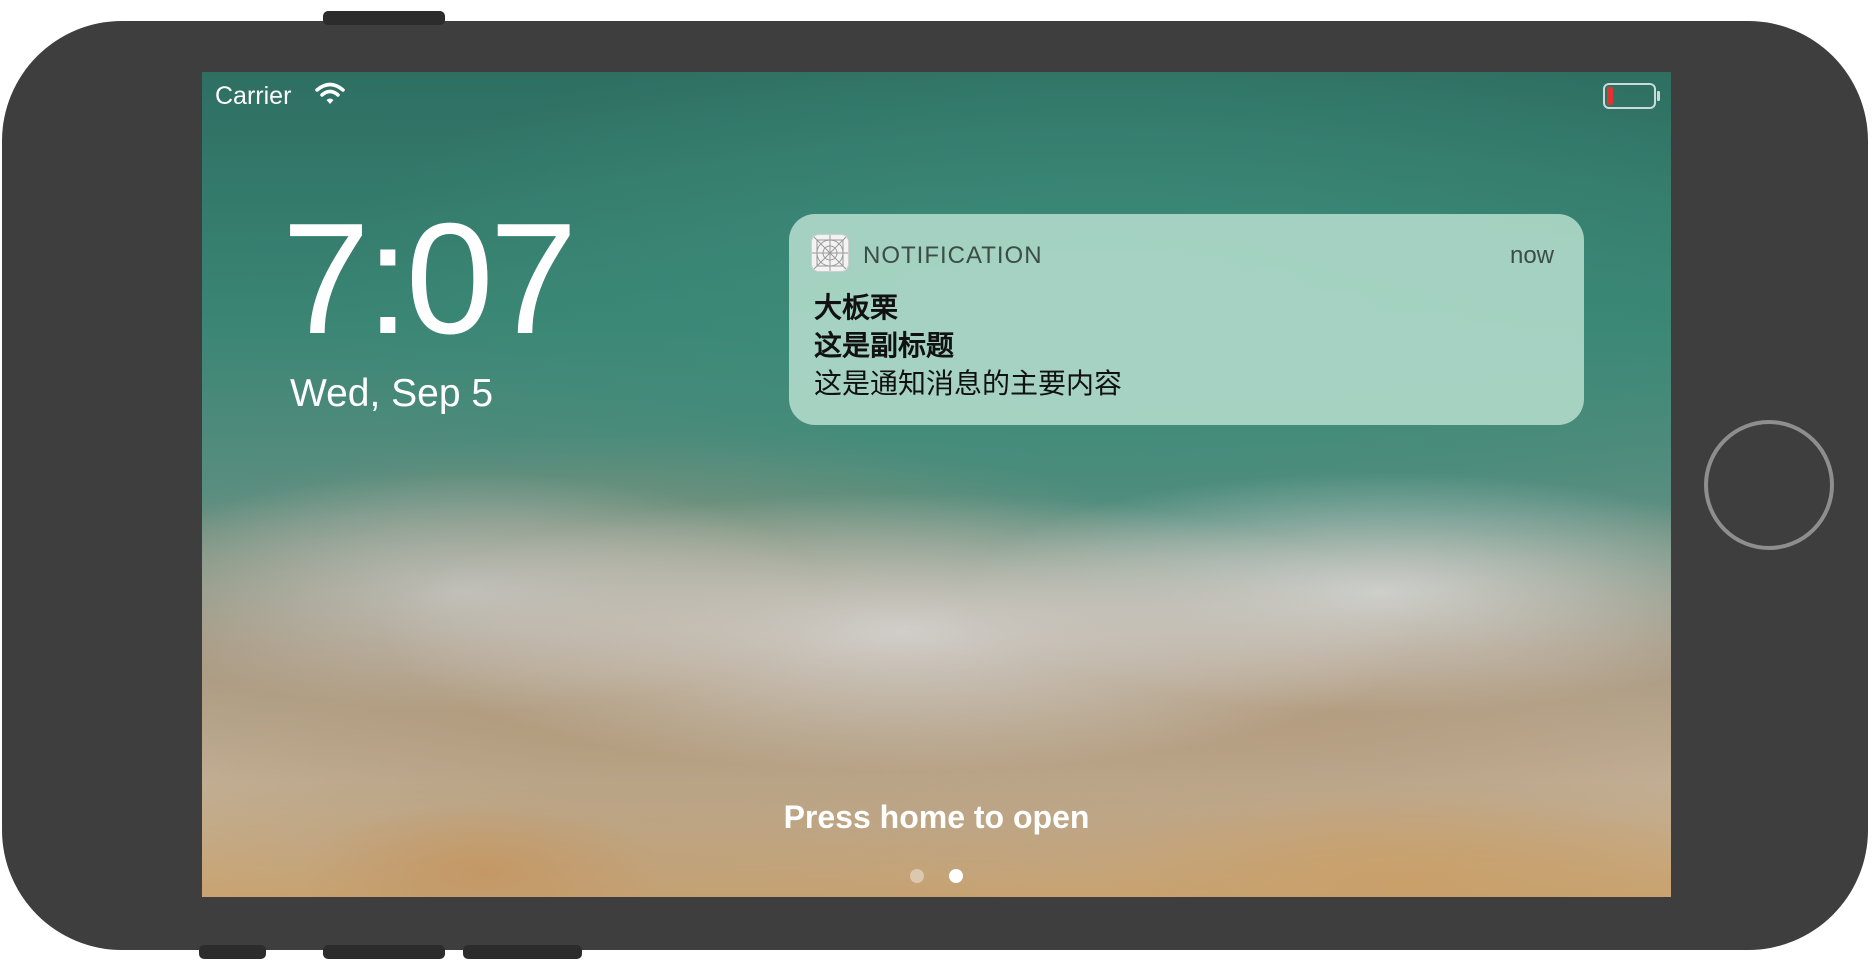 The height and width of the screenshot is (970, 1872). Describe the element at coordinates (830, 253) in the screenshot. I see `app-placeholder-icon` at that location.